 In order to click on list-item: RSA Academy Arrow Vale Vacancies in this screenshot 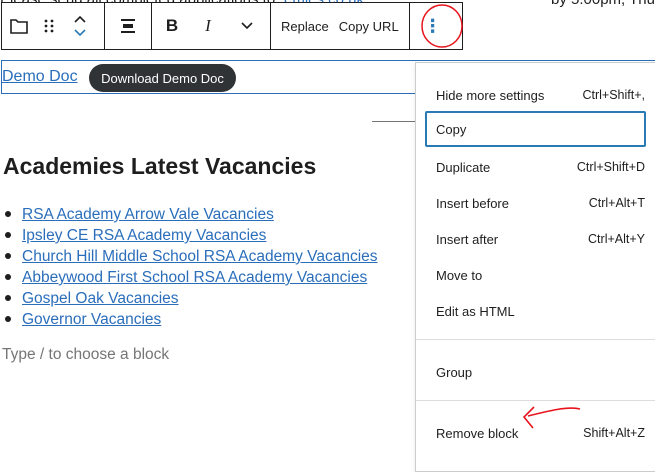, I will do `click(190, 214)`.